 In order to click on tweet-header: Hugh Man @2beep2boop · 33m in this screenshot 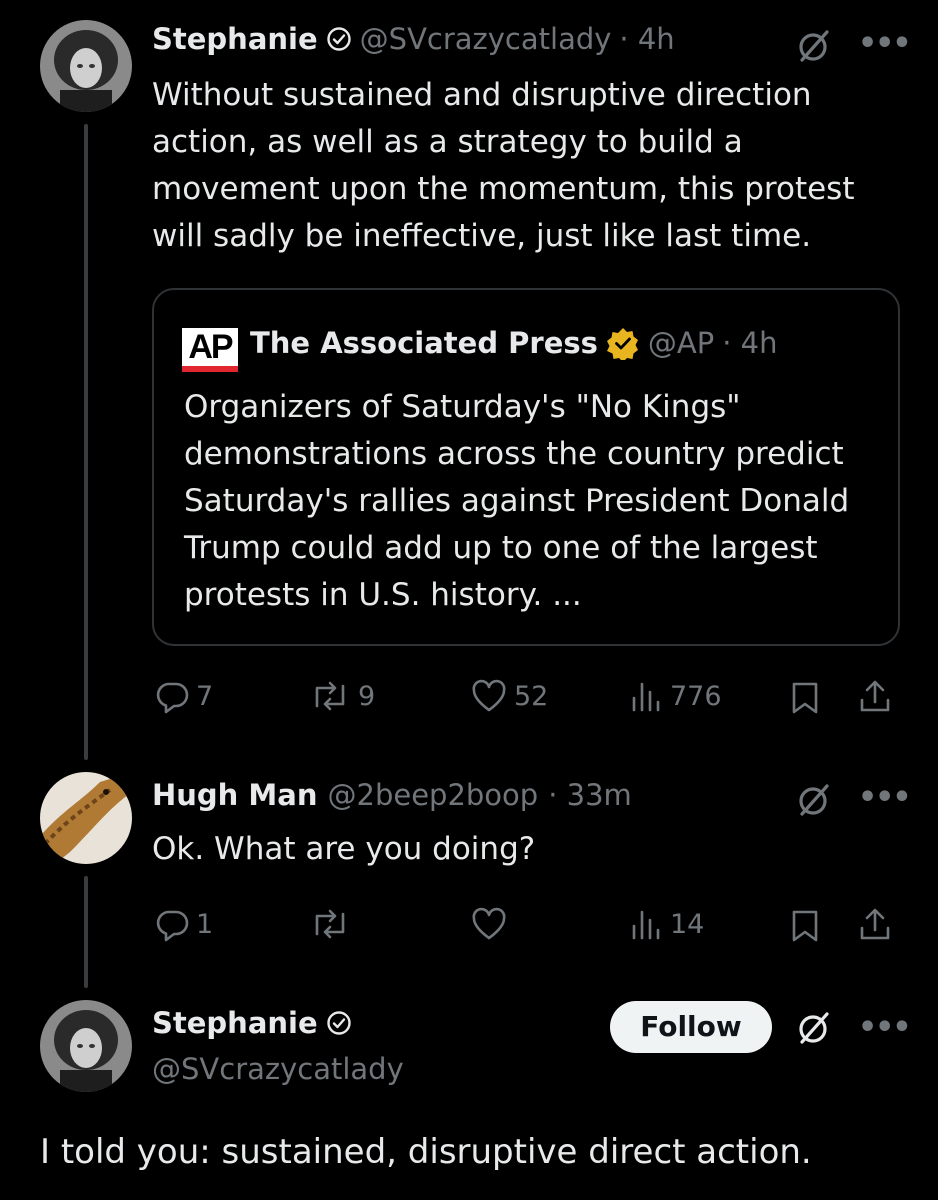, I will do `click(392, 795)`.